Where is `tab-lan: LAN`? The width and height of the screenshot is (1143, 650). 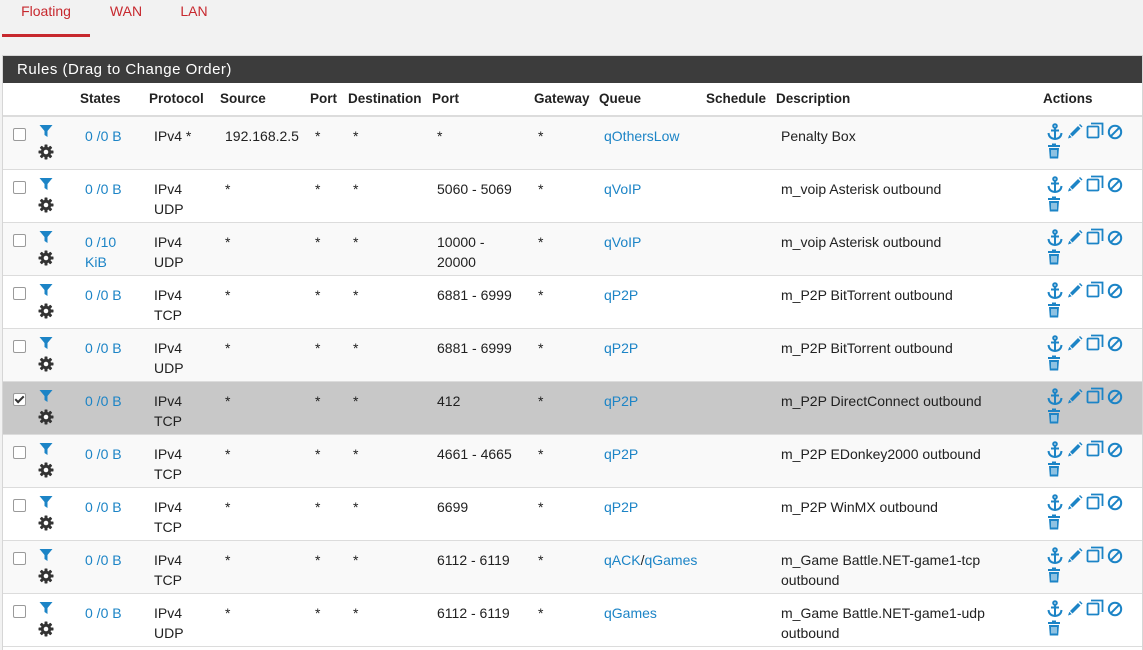
tab-lan: LAN is located at coordinates (194, 17).